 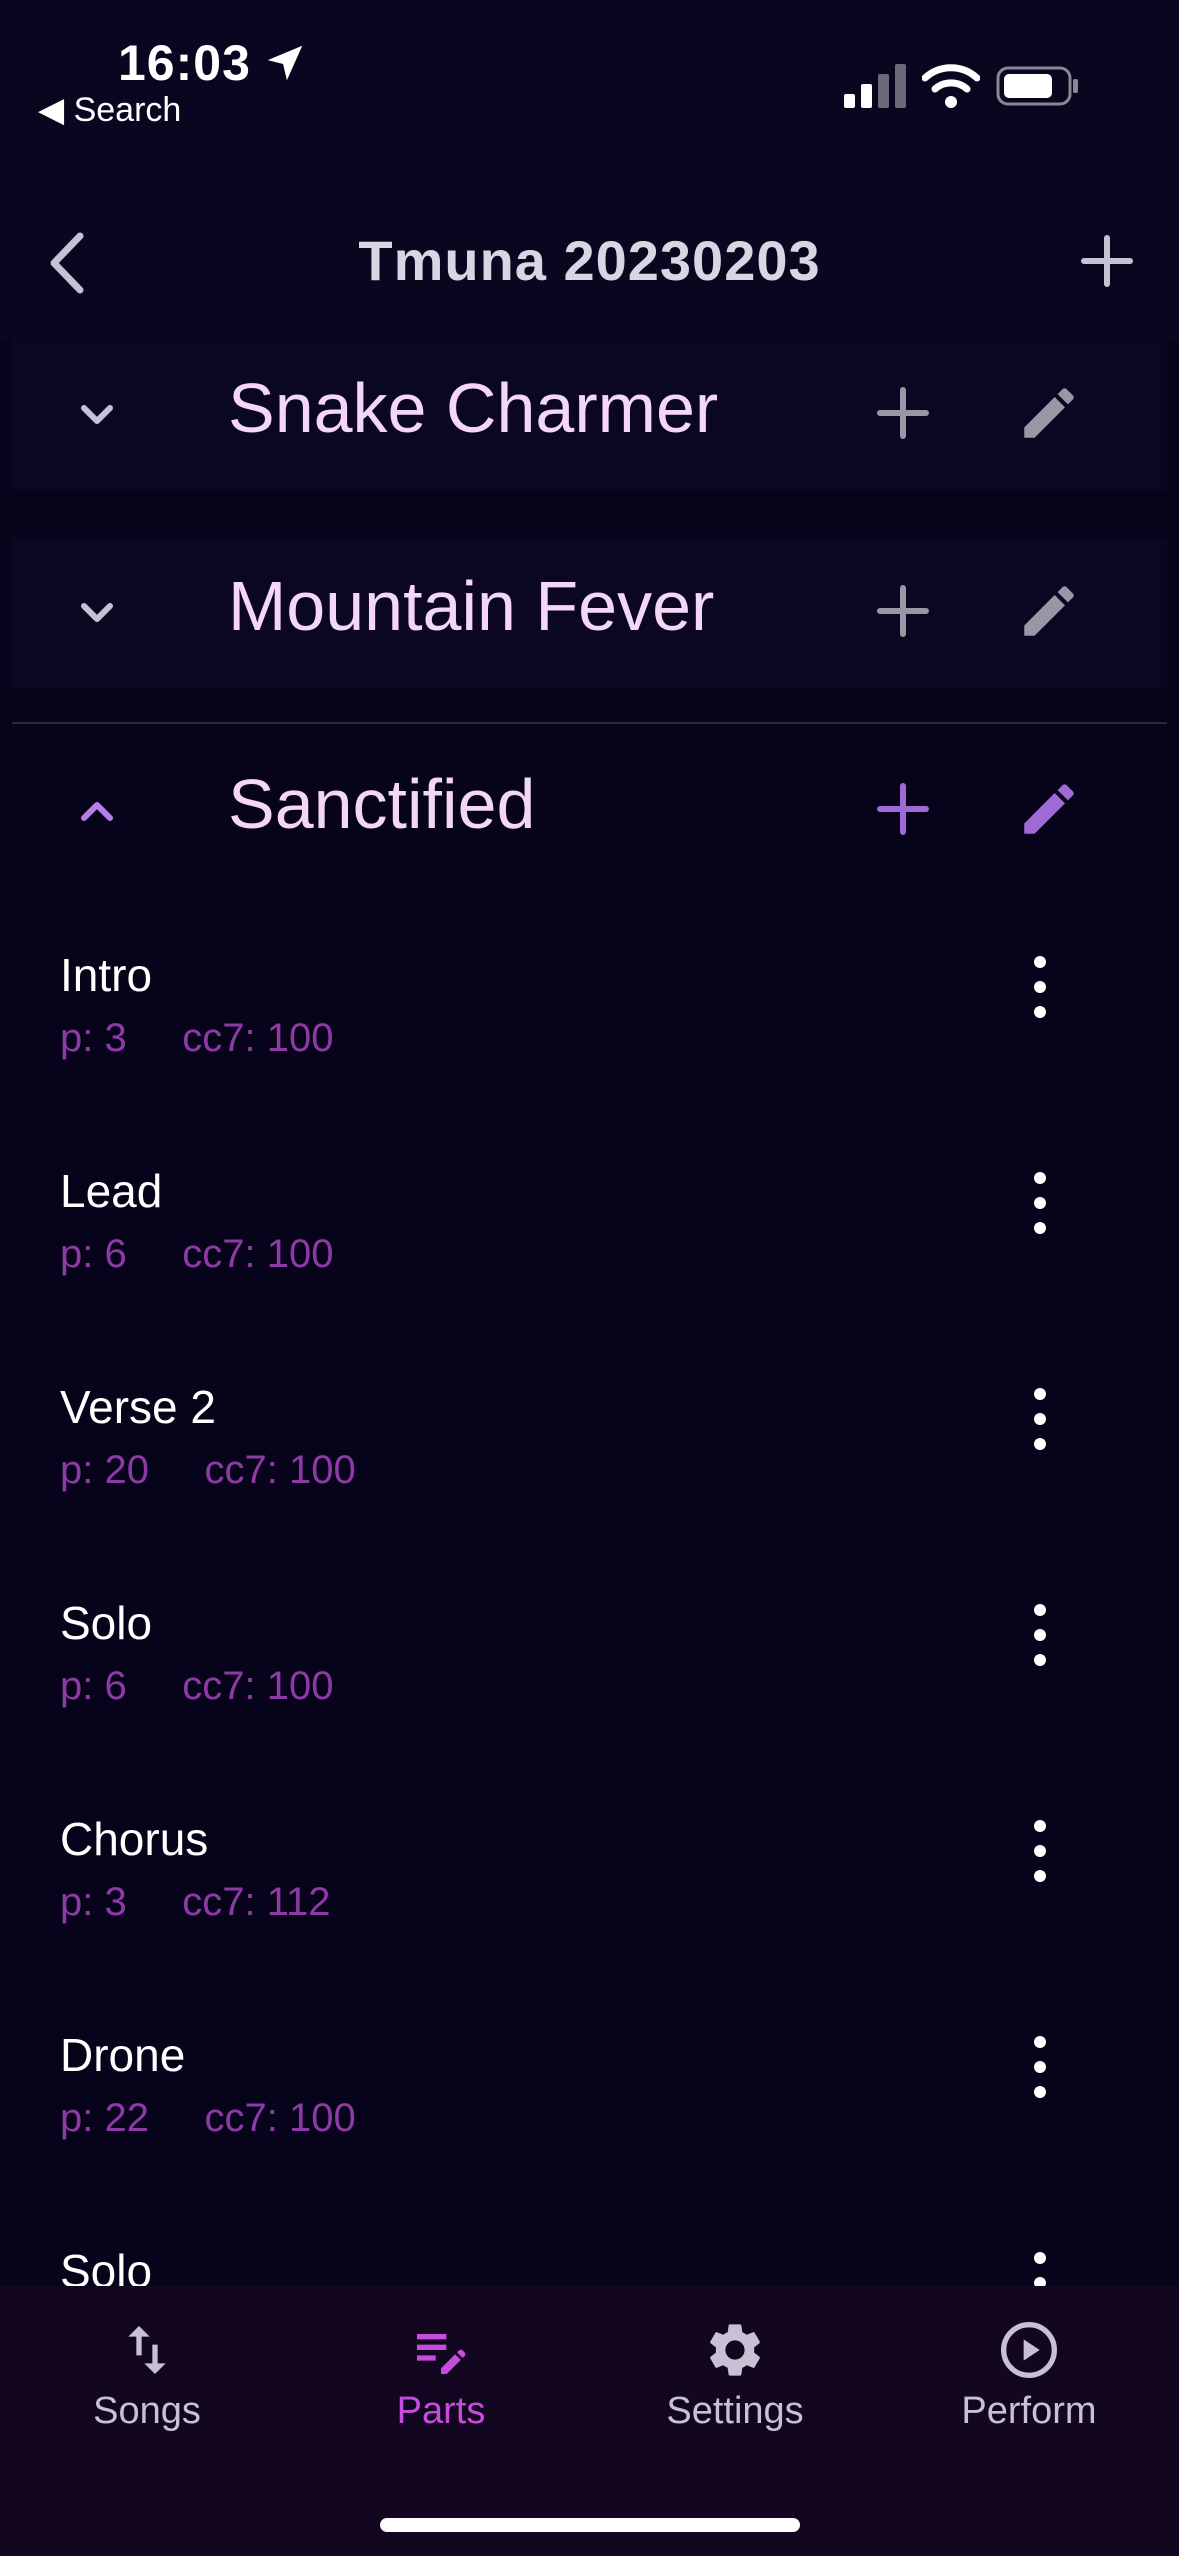 I want to click on tab-parts: Parts, so click(x=441, y=2383).